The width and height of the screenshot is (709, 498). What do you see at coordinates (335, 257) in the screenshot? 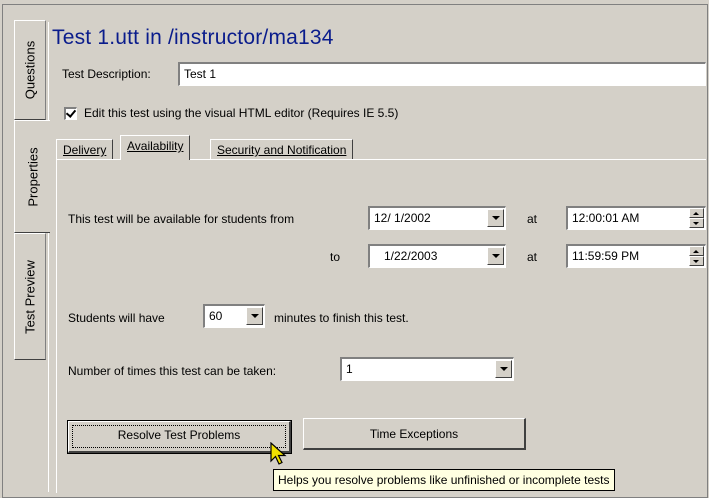
I see `available-to-label: to` at bounding box center [335, 257].